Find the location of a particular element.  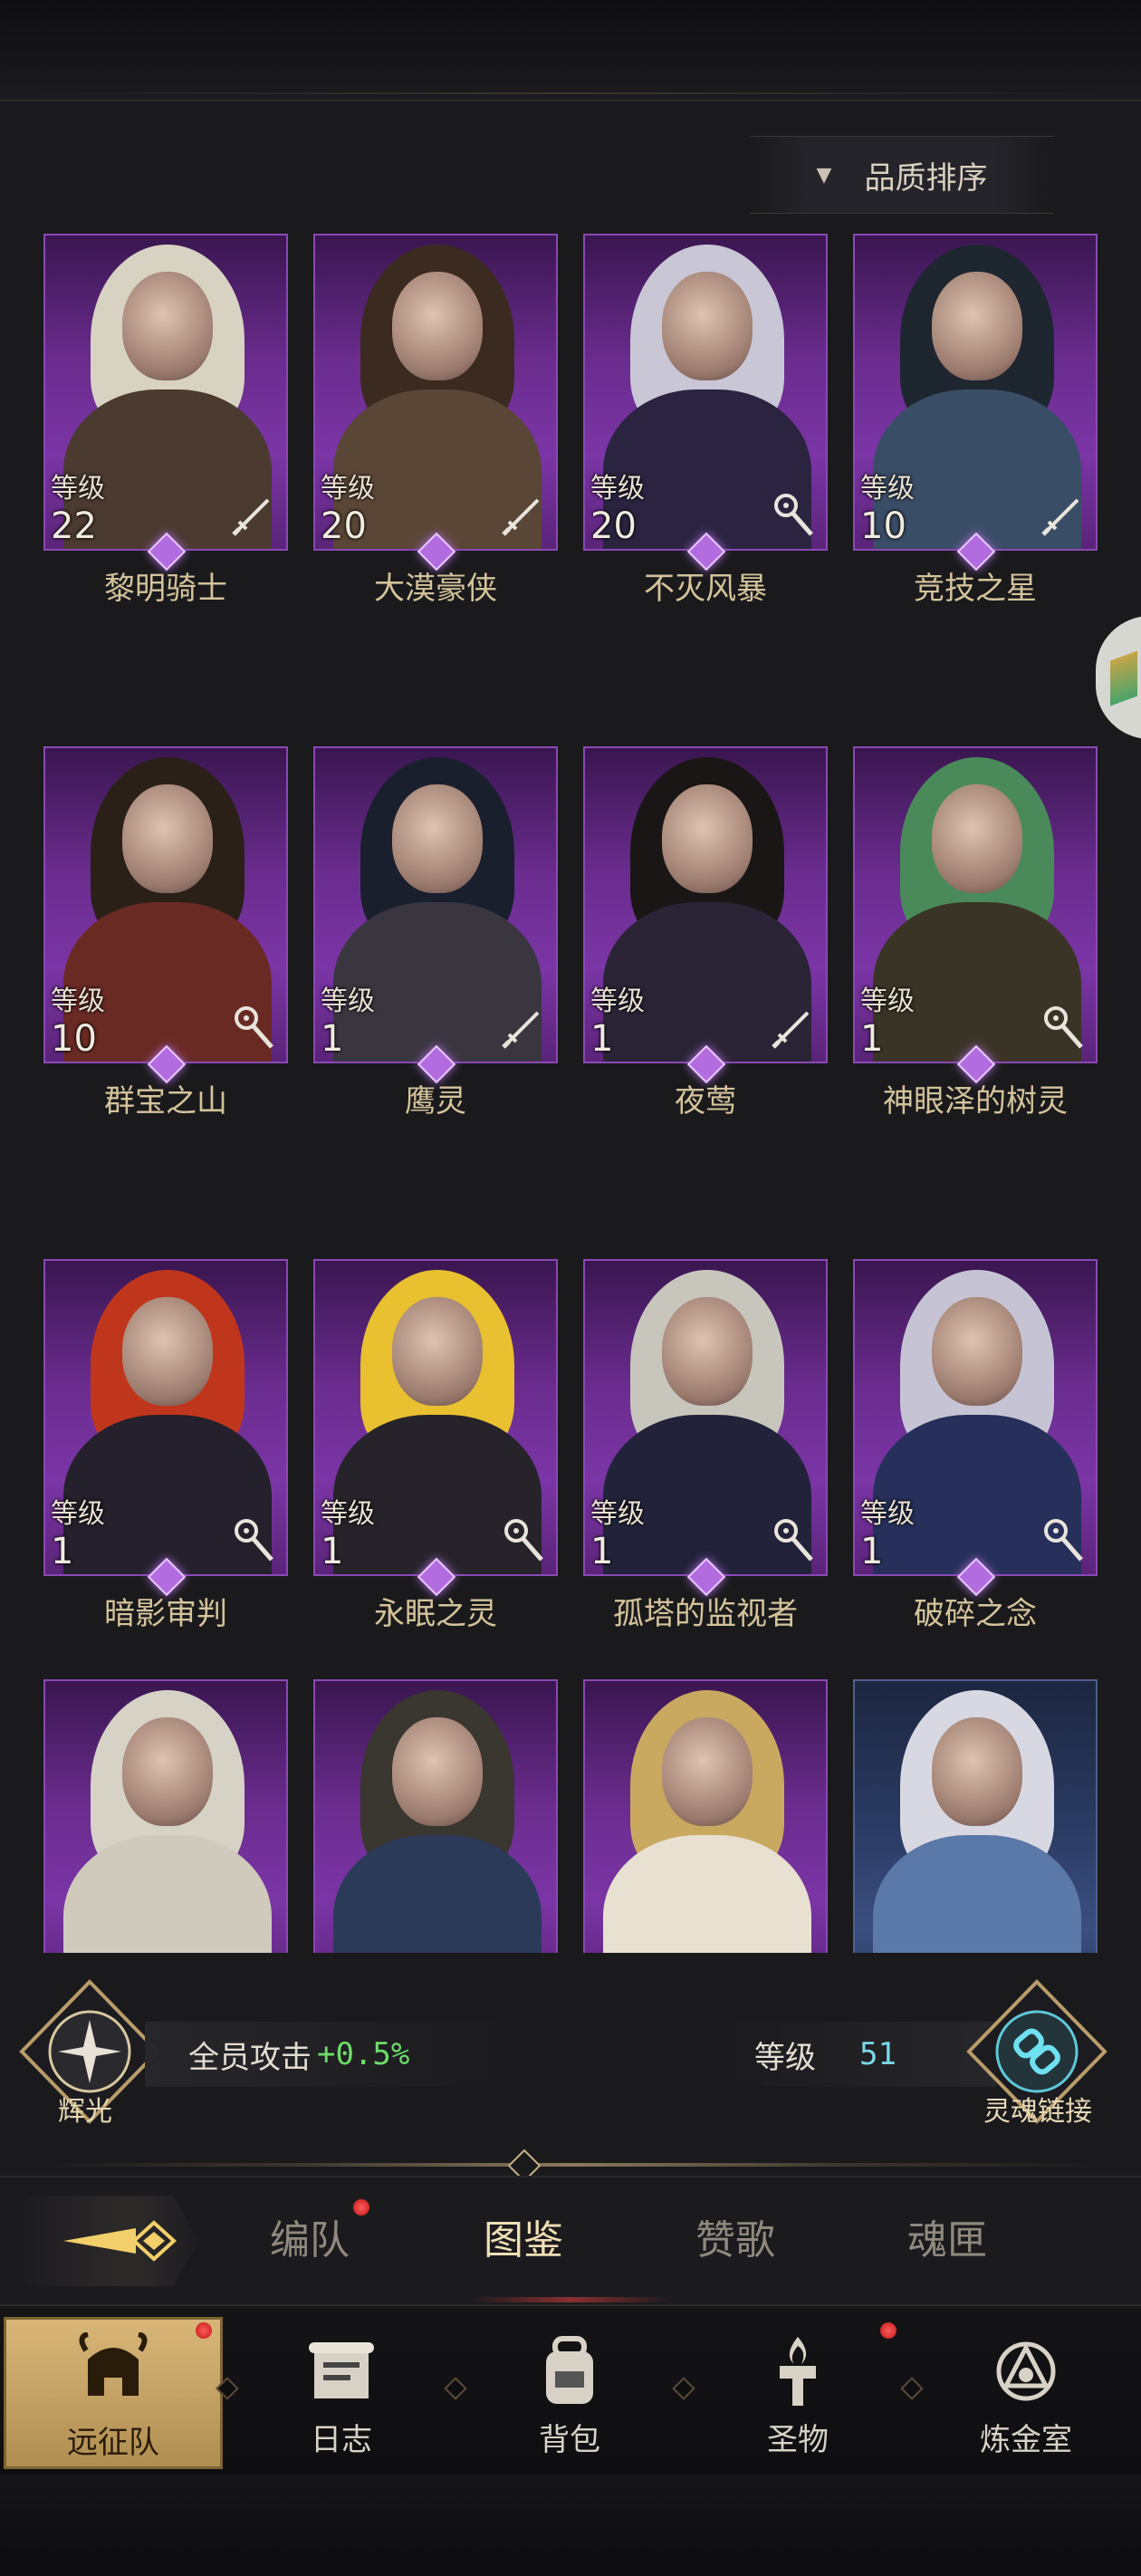

hero-card: 等级 10 群宝之山 is located at coordinates (165, 933).